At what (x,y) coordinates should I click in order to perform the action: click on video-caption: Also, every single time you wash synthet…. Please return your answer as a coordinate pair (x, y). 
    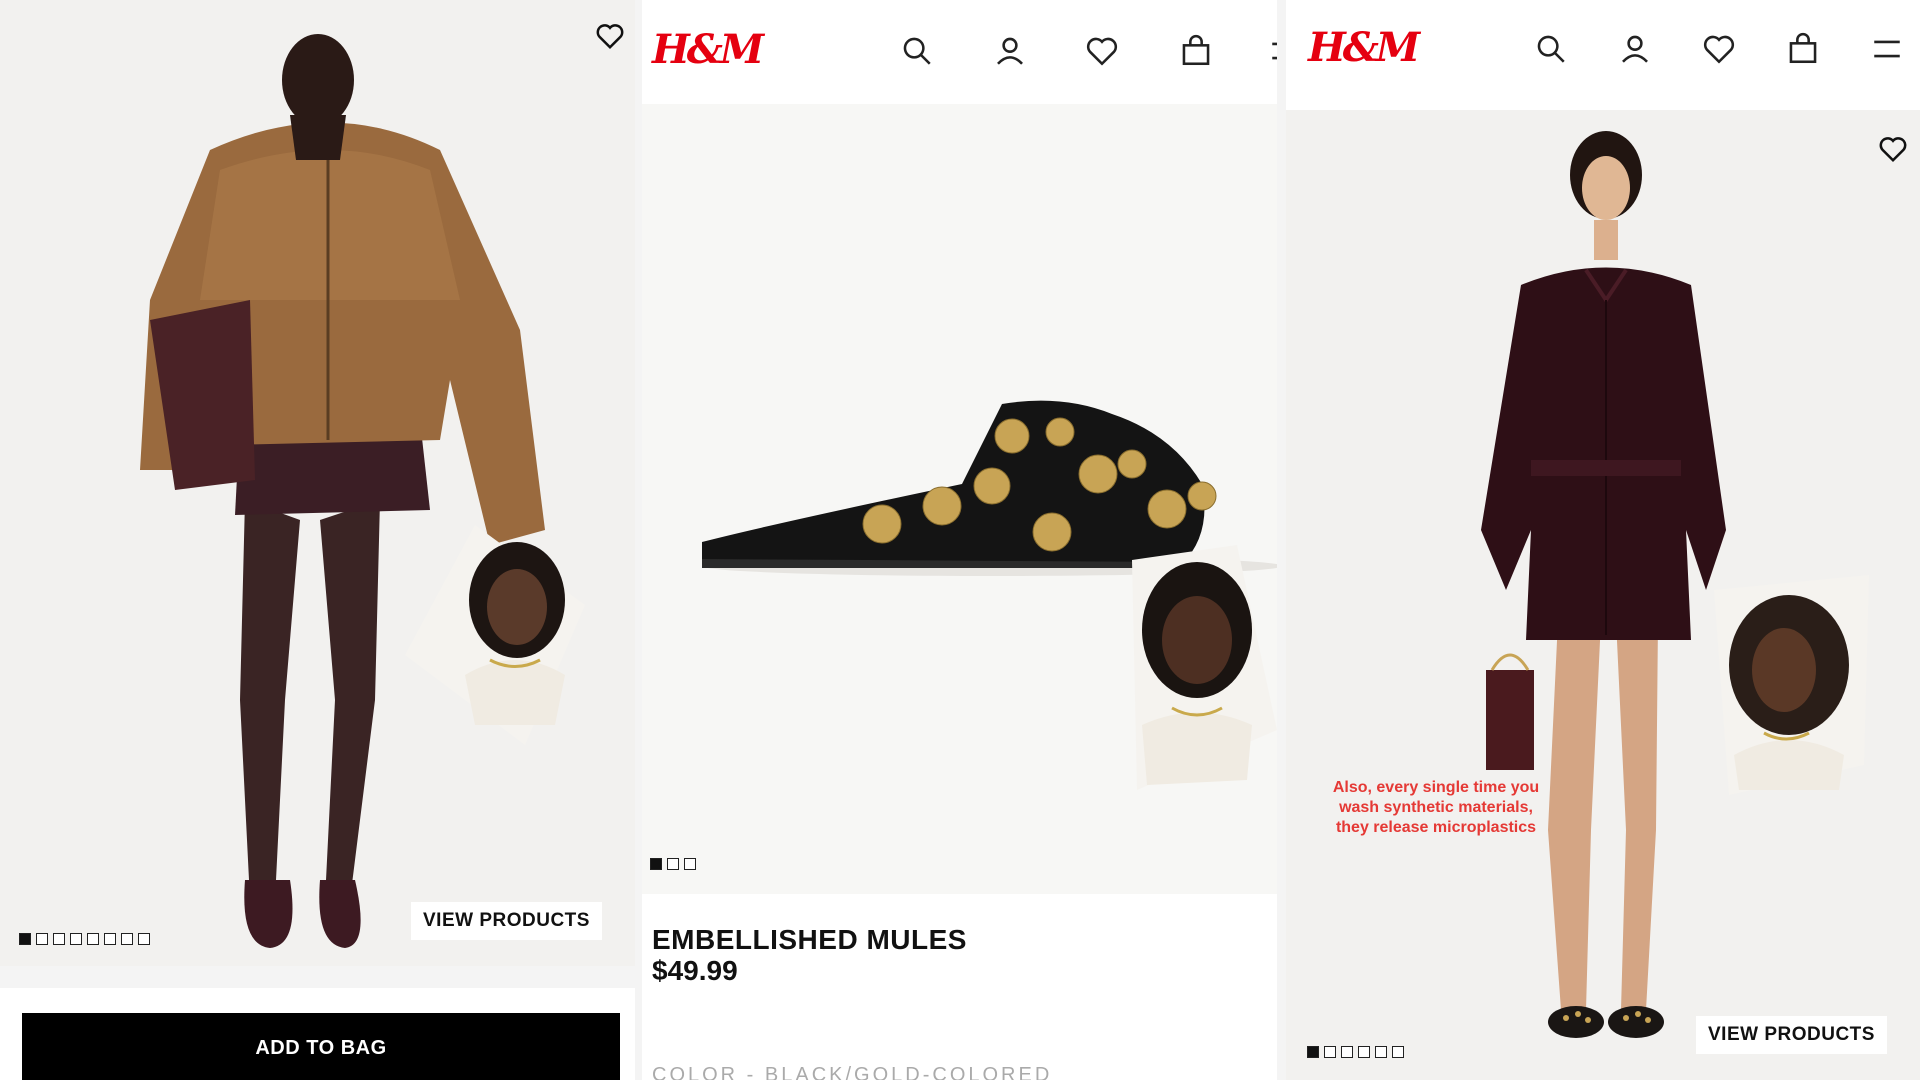
    Looking at the image, I should click on (1436, 807).